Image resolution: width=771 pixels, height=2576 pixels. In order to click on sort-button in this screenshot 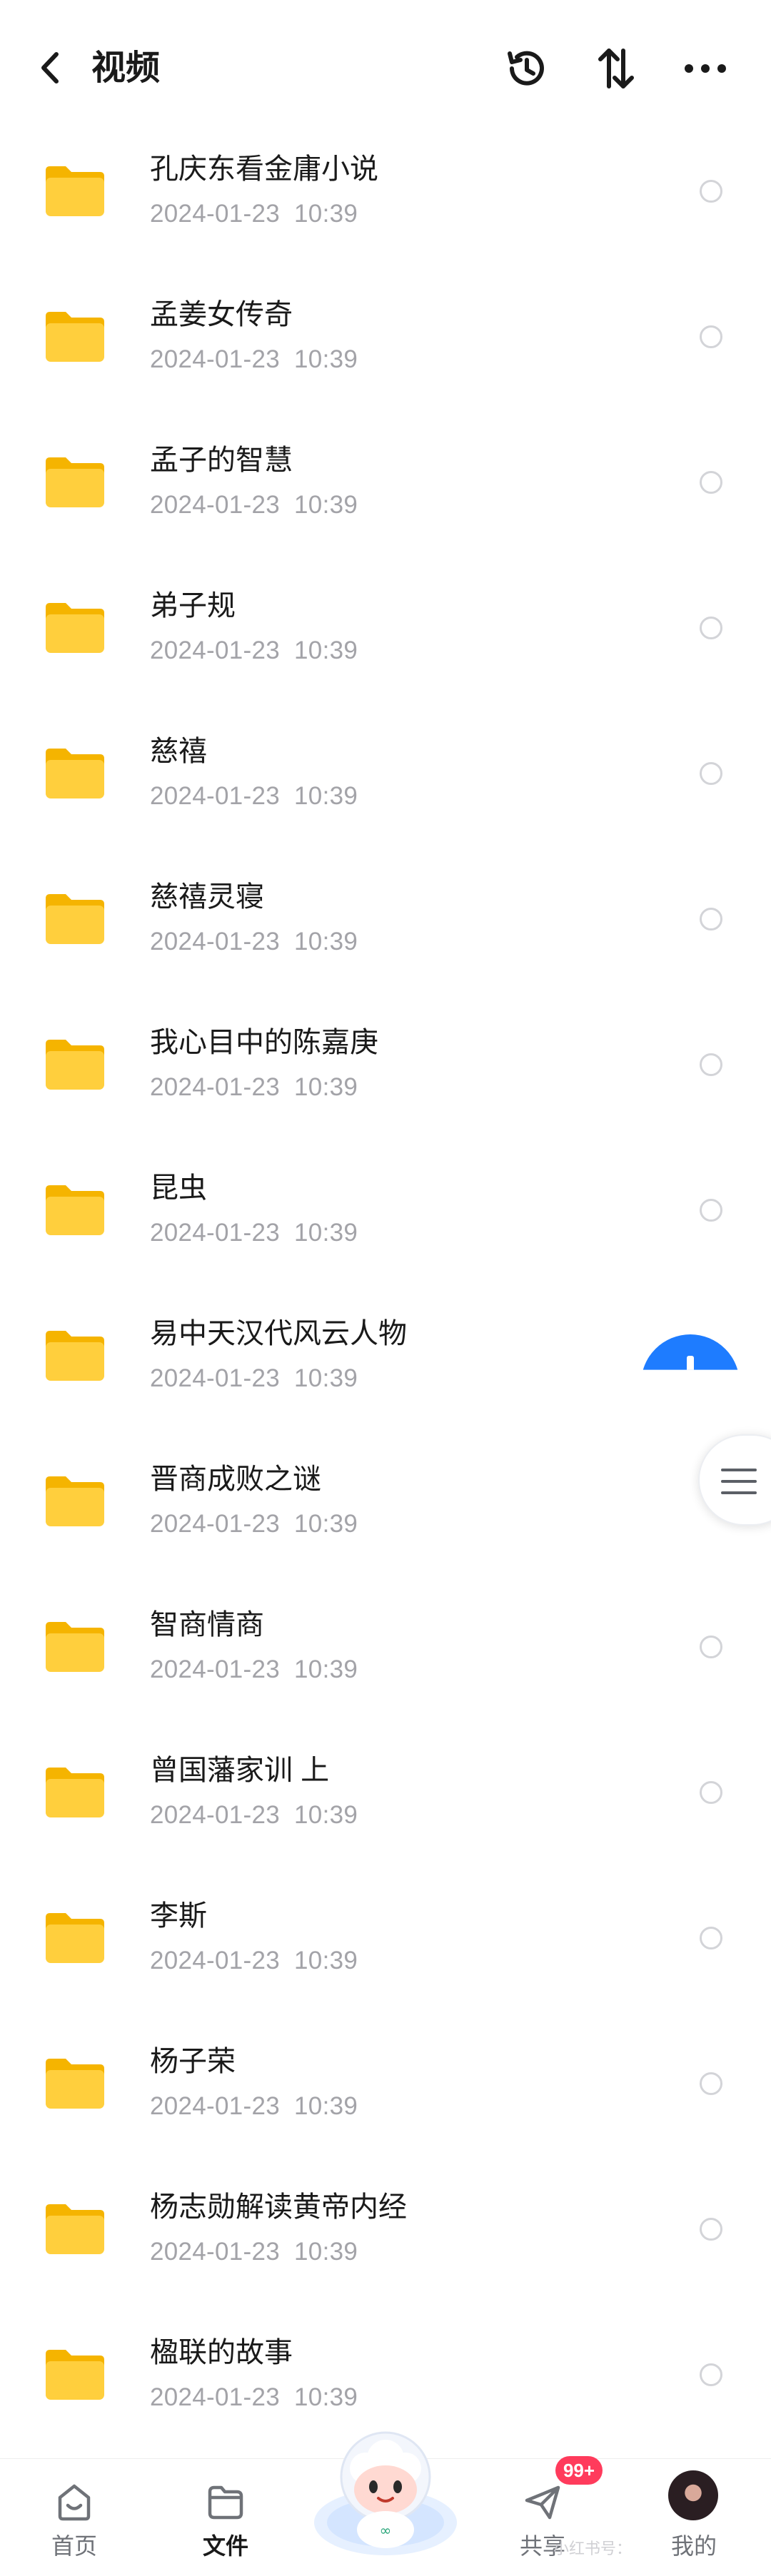, I will do `click(616, 68)`.